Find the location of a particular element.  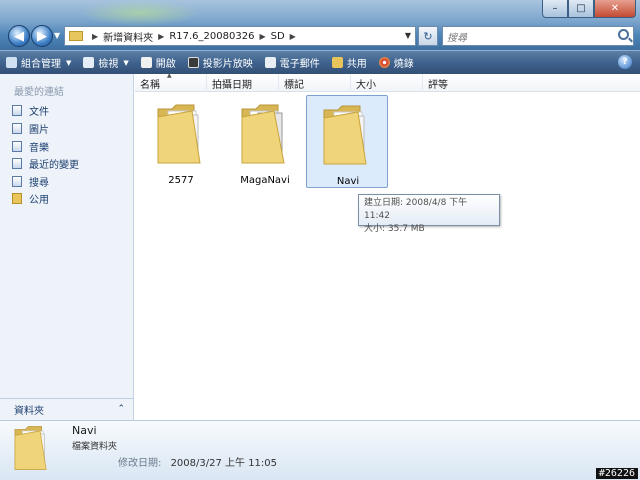

sidebar-item-pictures: 圖片 is located at coordinates (30, 128).